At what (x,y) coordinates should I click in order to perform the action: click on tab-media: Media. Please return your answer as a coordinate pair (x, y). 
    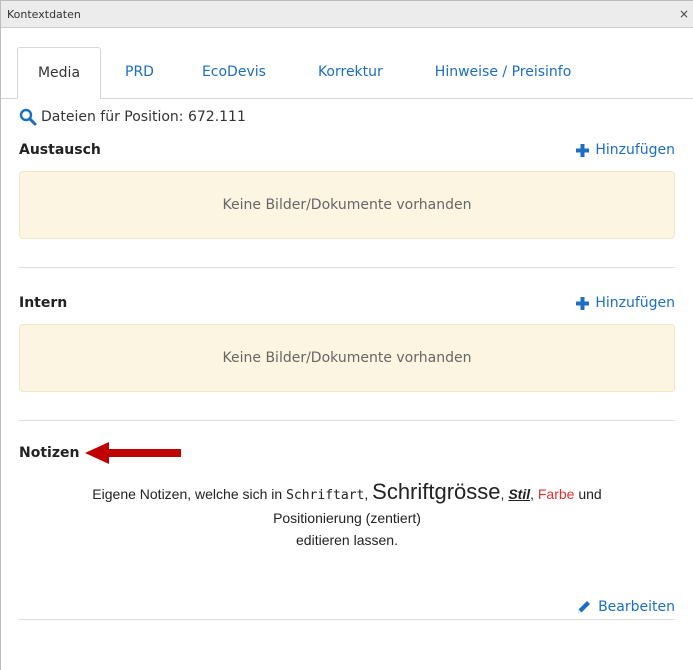
    Looking at the image, I should click on (59, 73).